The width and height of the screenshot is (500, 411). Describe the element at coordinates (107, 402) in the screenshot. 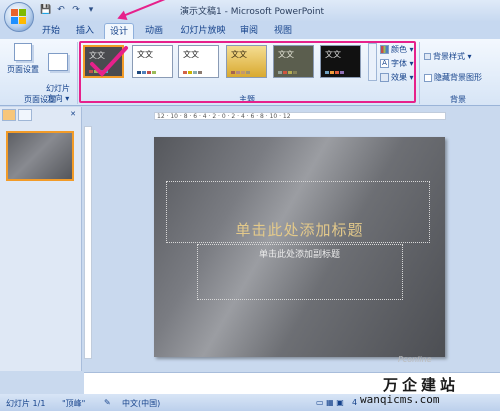

I see `spellcheck-icon: ✎` at that location.